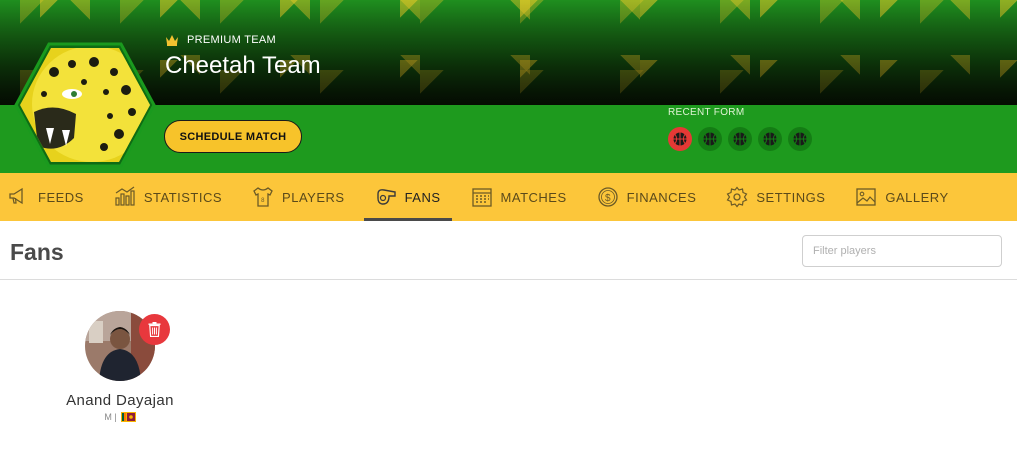 Image resolution: width=1017 pixels, height=449 pixels. What do you see at coordinates (37, 252) in the screenshot?
I see `page-title: Fans` at bounding box center [37, 252].